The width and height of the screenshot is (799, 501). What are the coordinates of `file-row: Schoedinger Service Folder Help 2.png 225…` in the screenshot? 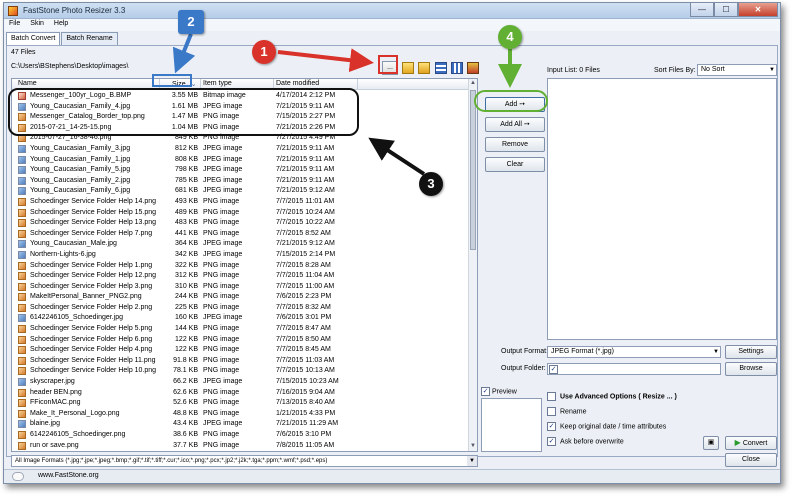 It's located at (241, 308).